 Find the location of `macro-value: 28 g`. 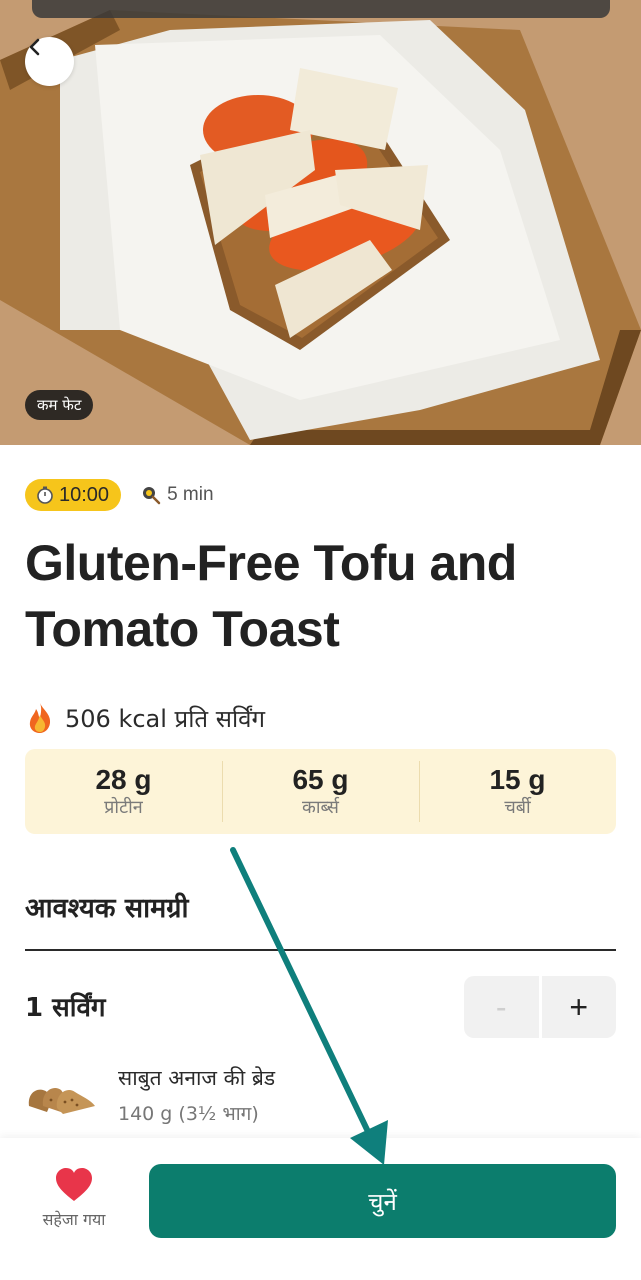

macro-value: 28 g is located at coordinates (123, 779).